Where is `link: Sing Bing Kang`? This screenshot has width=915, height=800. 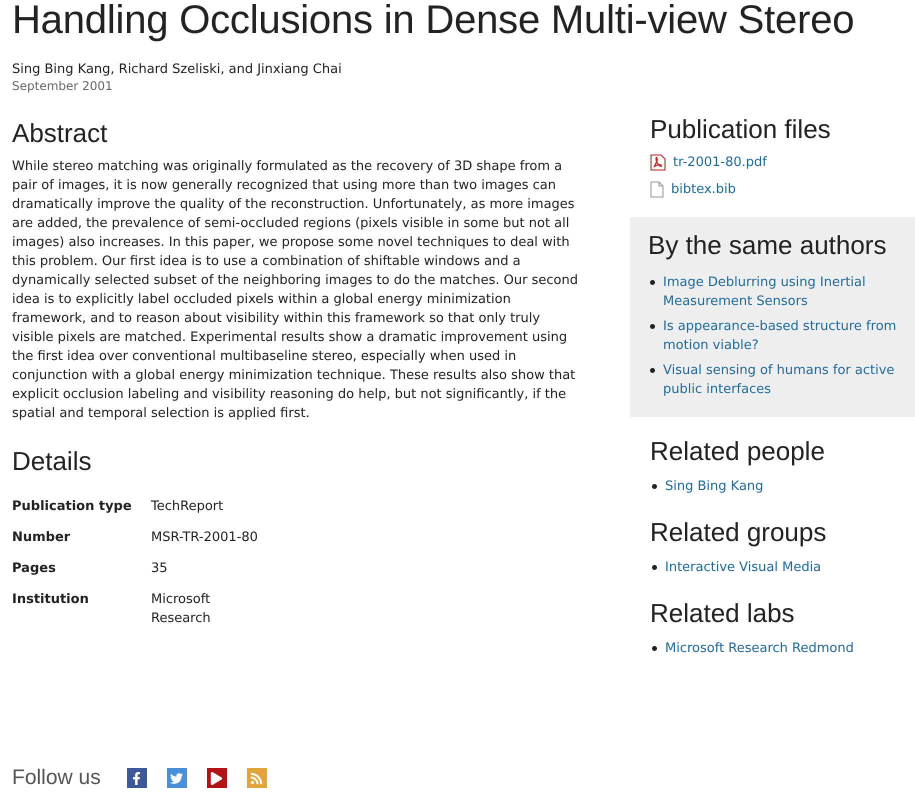 link: Sing Bing Kang is located at coordinates (714, 486).